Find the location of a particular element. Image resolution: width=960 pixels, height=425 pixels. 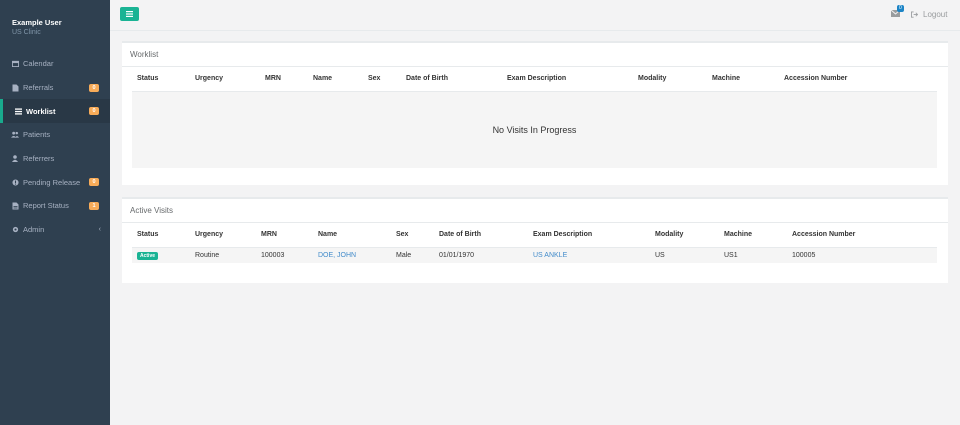

sidebar-item-report-status: Report Status 1 is located at coordinates (55, 206).